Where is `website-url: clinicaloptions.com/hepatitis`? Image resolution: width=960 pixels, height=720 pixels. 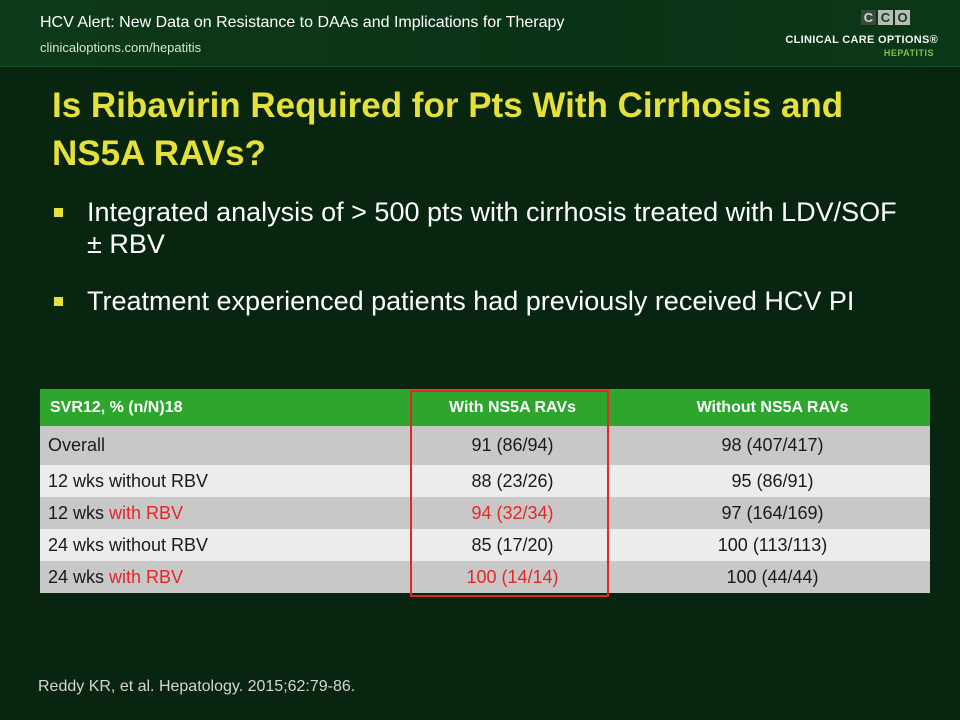
website-url: clinicaloptions.com/hepatitis is located at coordinates (121, 47).